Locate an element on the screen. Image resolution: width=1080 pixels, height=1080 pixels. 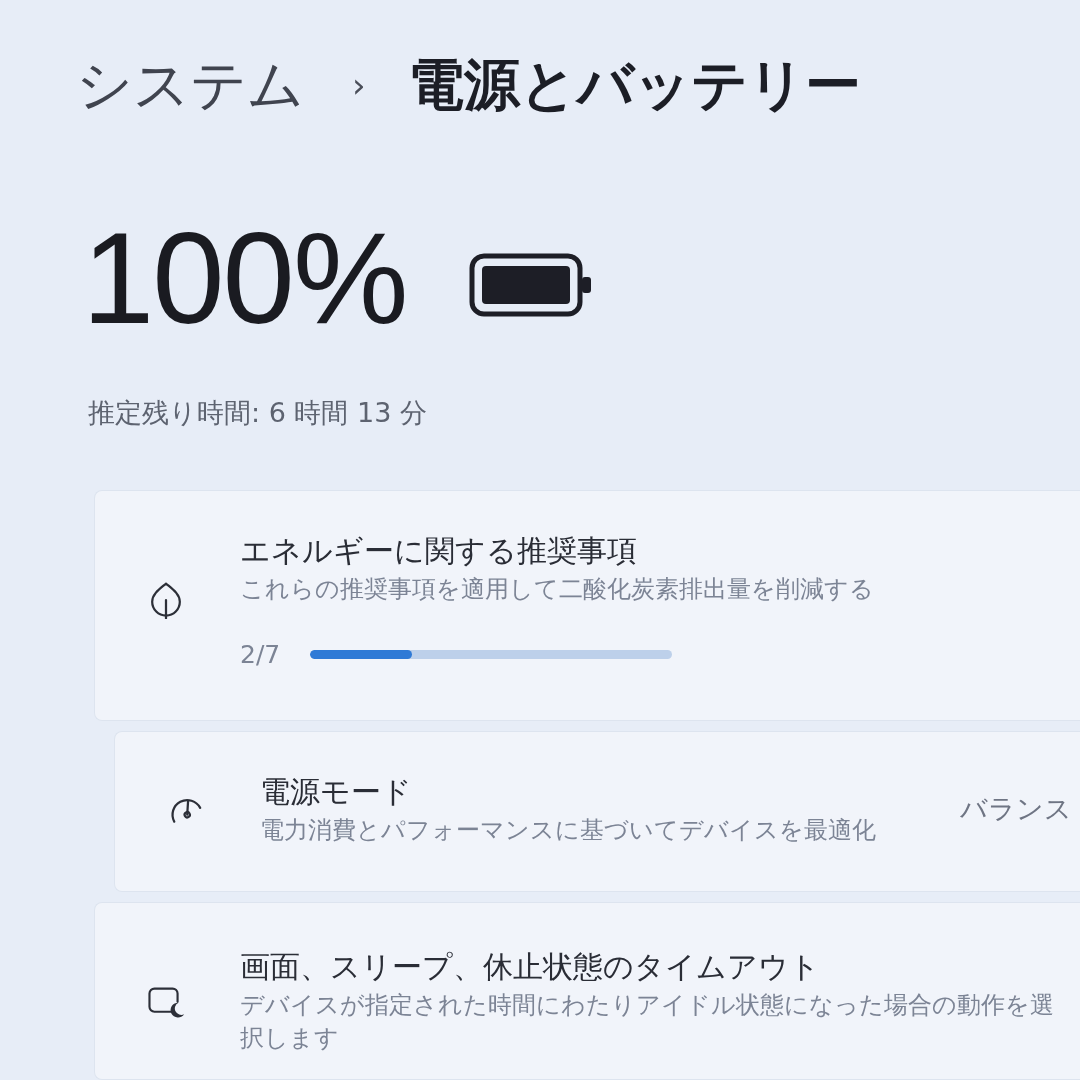
battery-percentage: 100% is located at coordinates (244, 278).